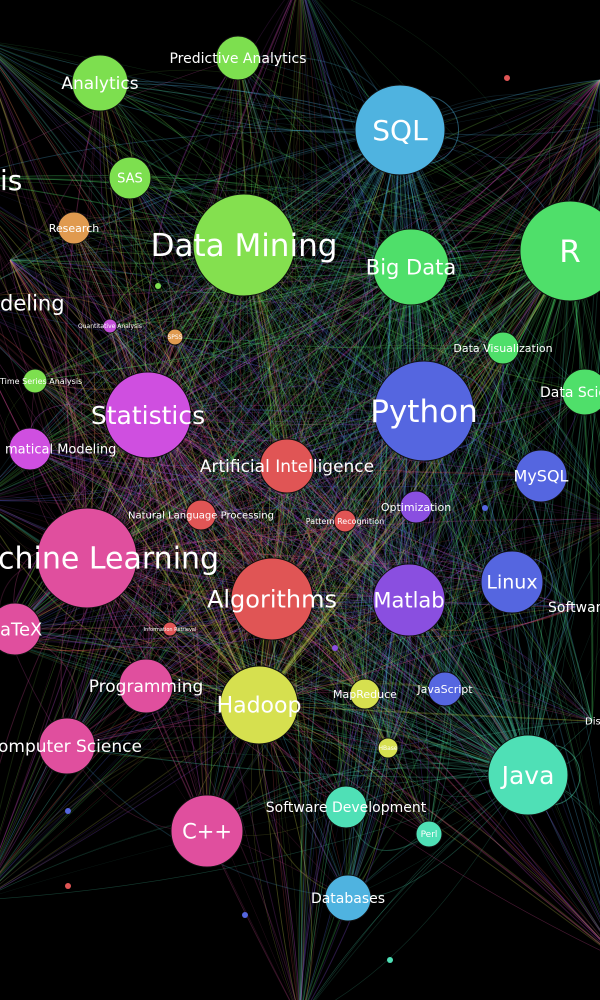  I want to click on big-data-label: Big Data, so click(411, 267).